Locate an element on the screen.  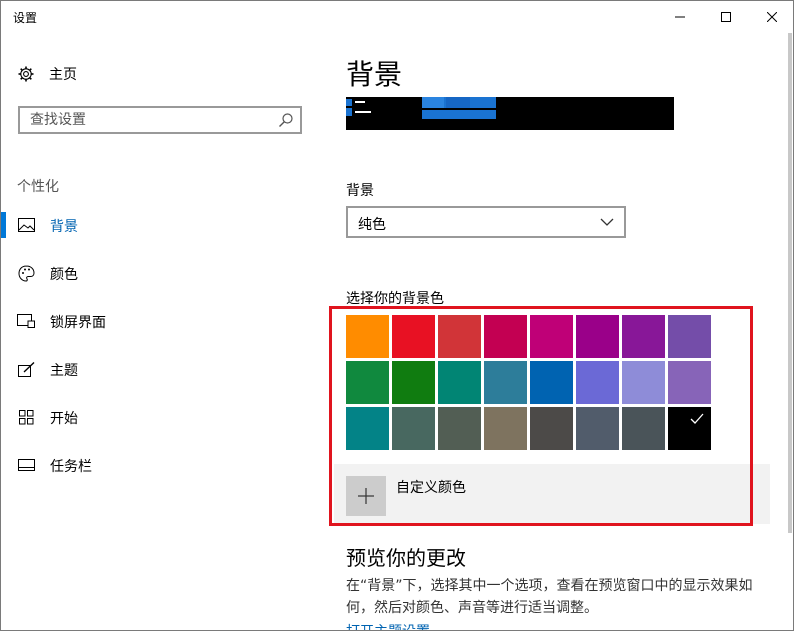
custom-color-row: 自定义颜色 is located at coordinates (552, 494).